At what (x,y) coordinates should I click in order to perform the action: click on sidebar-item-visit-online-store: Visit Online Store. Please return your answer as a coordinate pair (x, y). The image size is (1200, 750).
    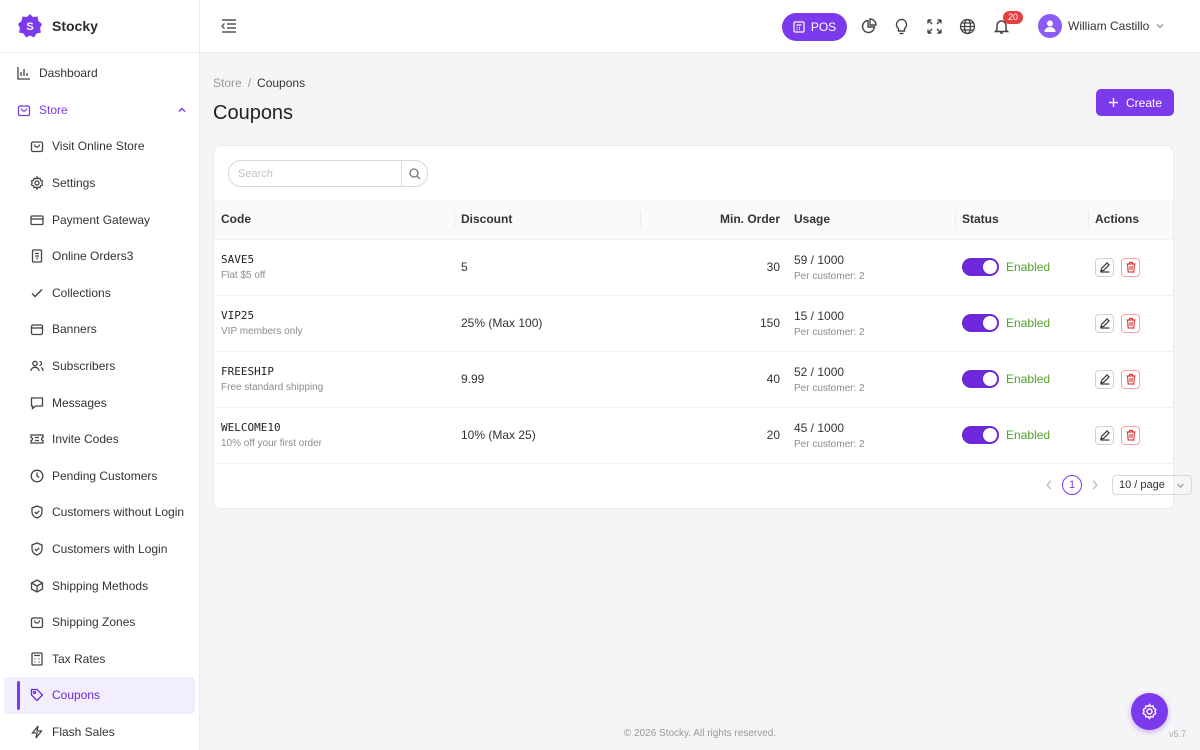
    Looking at the image, I should click on (99, 146).